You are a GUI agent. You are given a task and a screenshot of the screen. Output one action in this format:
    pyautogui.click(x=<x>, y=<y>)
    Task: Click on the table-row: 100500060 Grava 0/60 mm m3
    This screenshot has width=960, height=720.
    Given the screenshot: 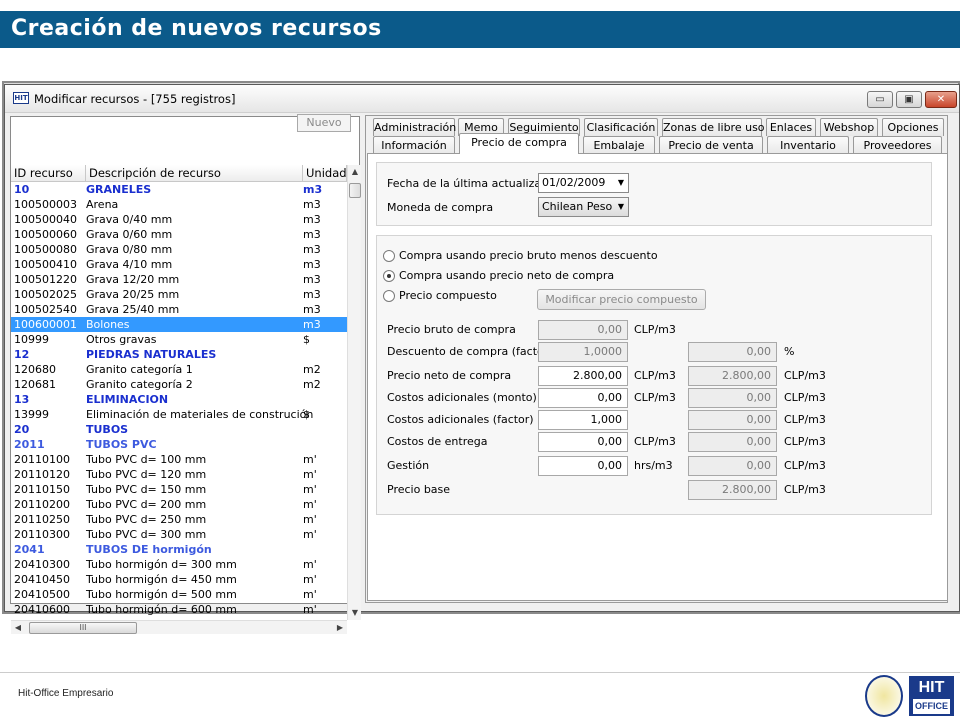 What is the action you would take?
    pyautogui.click(x=179, y=234)
    